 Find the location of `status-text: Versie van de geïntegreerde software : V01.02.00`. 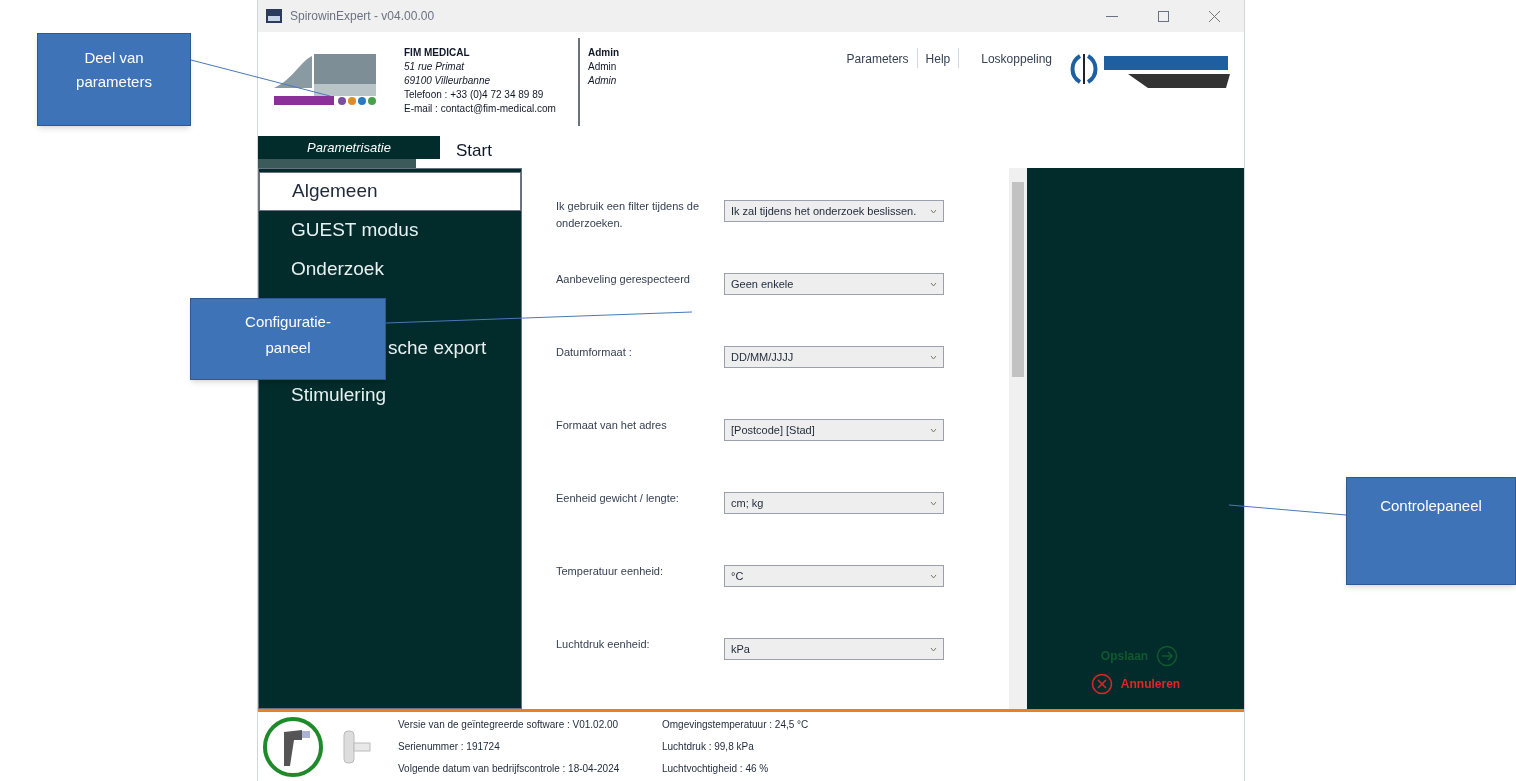

status-text: Versie van de geïntegreerde software : V01.02.00 is located at coordinates (509, 724).